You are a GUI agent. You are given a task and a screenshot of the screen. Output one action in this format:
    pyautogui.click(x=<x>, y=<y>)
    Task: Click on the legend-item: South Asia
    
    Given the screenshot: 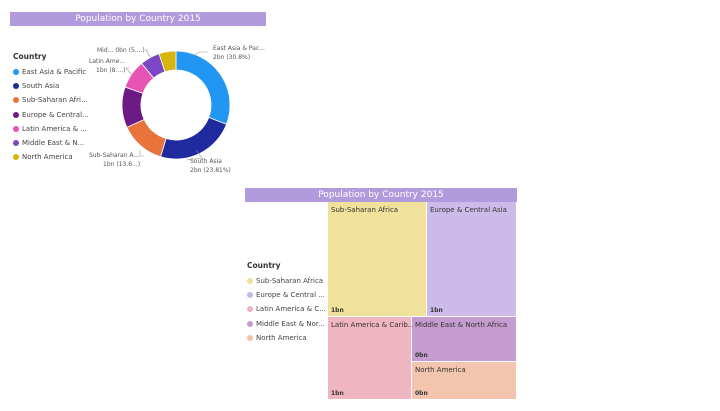 What is the action you would take?
    pyautogui.click(x=51, y=86)
    